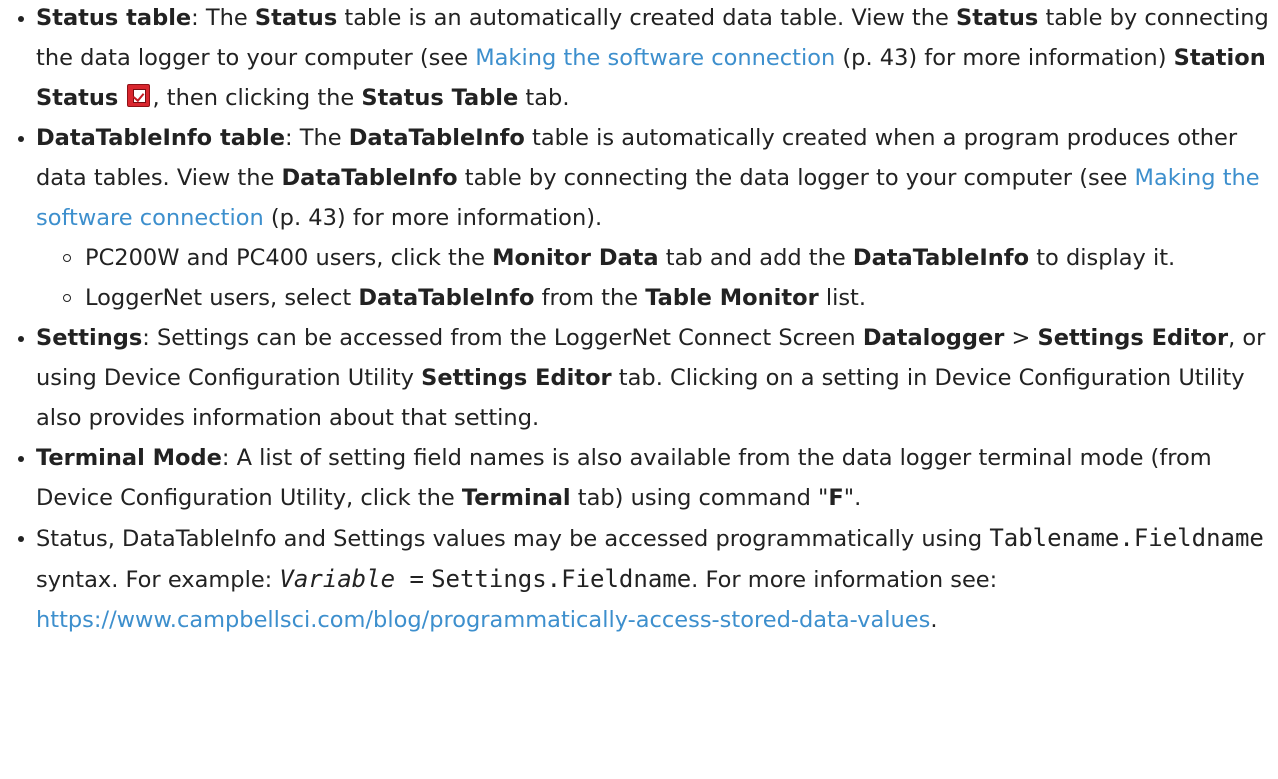  I want to click on code-tablename-fieldname: Tablename.Fieldname, so click(1126, 538).